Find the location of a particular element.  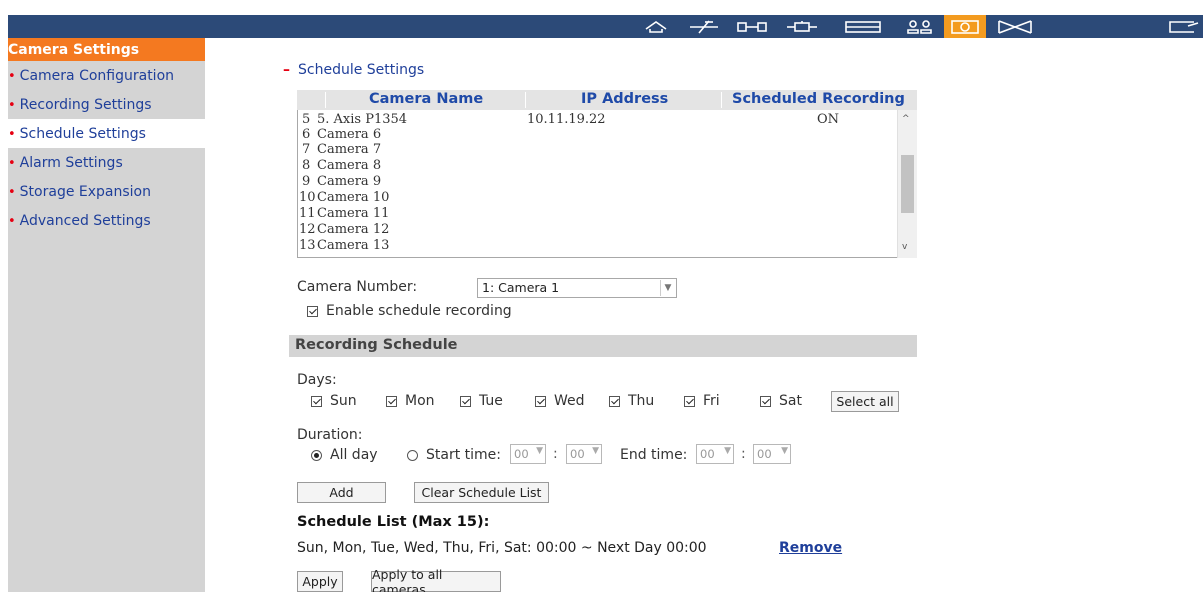

day-thu-checkbox: Thu is located at coordinates (631, 401).